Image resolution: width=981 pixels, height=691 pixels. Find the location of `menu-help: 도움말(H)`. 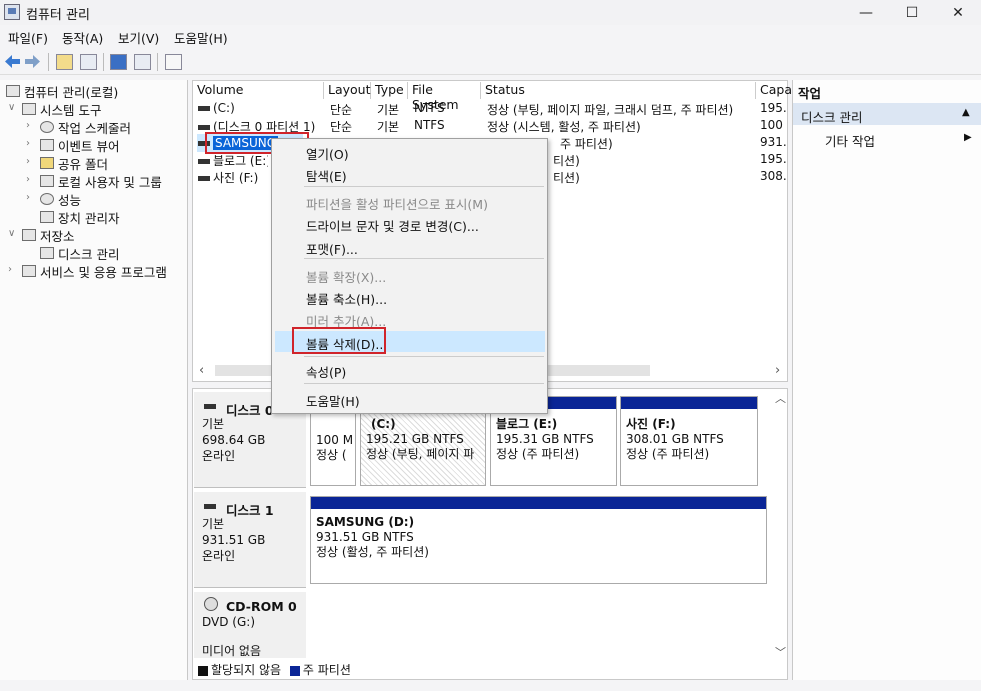

menu-help: 도움말(H) is located at coordinates (201, 37).